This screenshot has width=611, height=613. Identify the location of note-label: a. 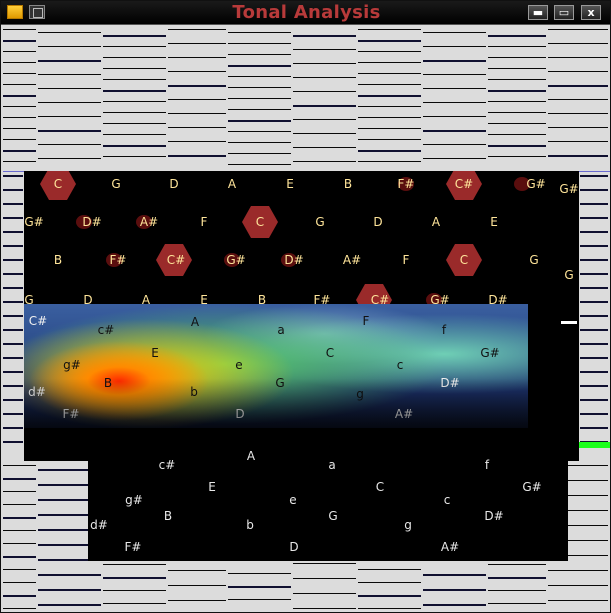
(332, 465).